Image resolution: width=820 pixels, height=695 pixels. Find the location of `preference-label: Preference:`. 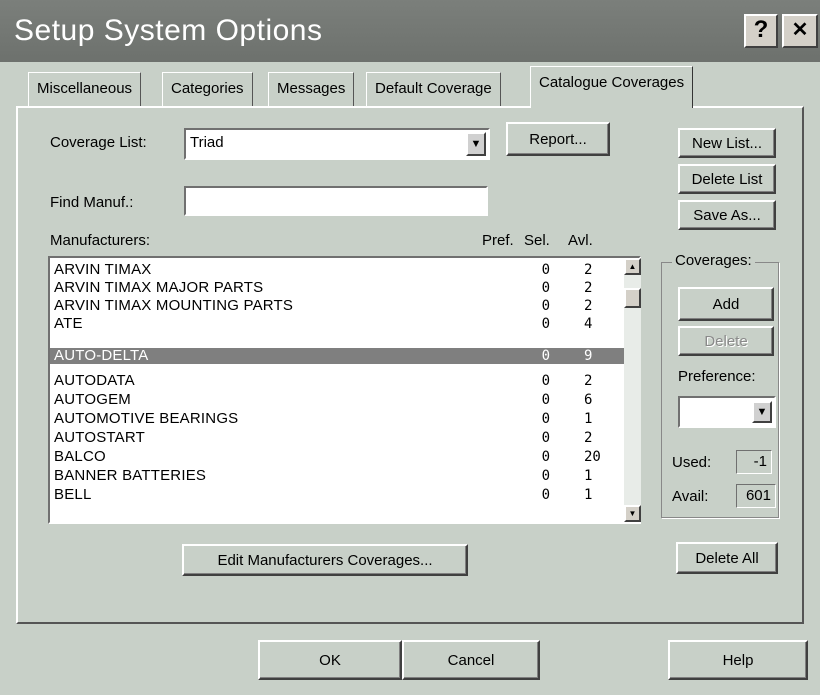

preference-label: Preference: is located at coordinates (717, 376).